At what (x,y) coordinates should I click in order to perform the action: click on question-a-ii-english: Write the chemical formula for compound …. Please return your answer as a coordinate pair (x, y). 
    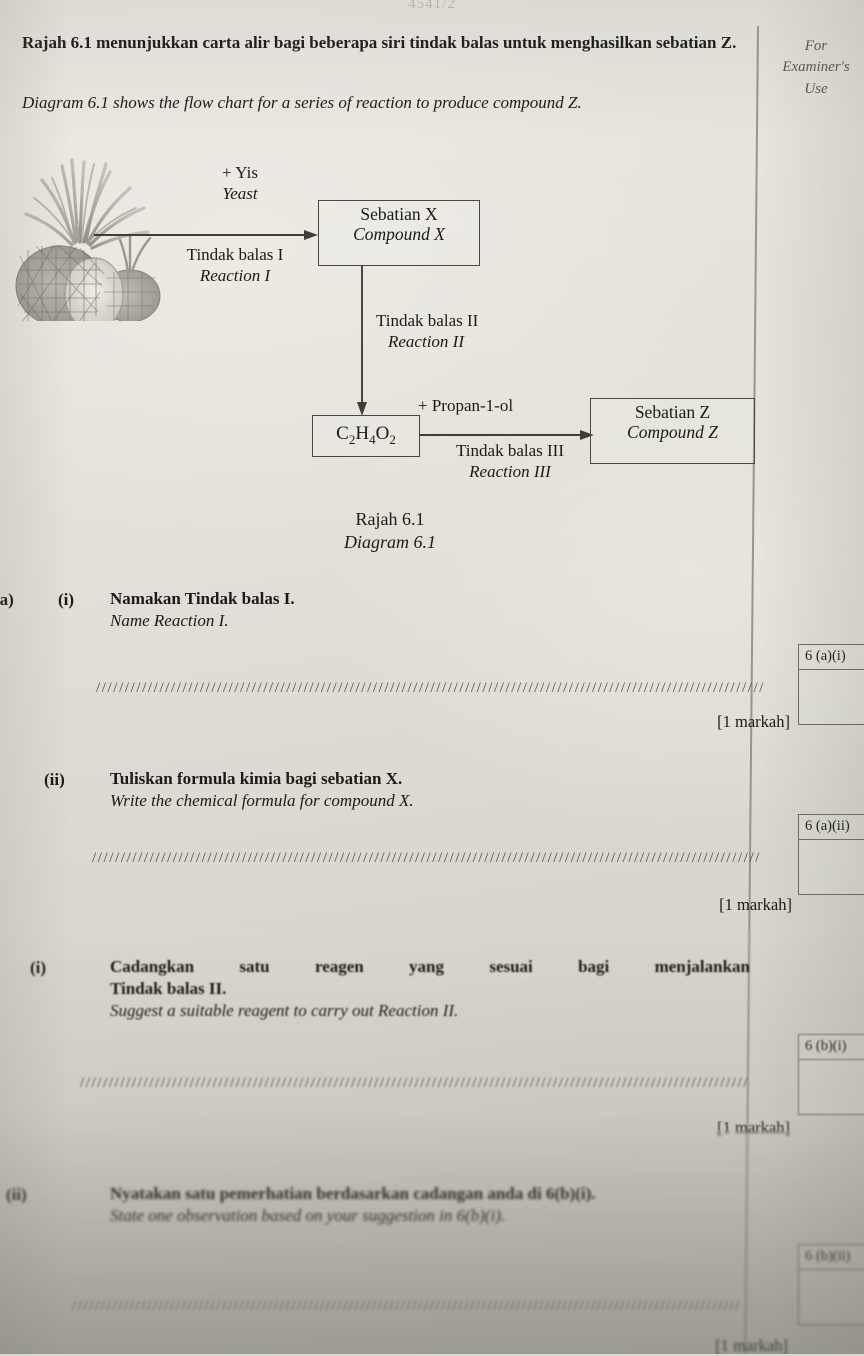
    Looking at the image, I should click on (262, 801).